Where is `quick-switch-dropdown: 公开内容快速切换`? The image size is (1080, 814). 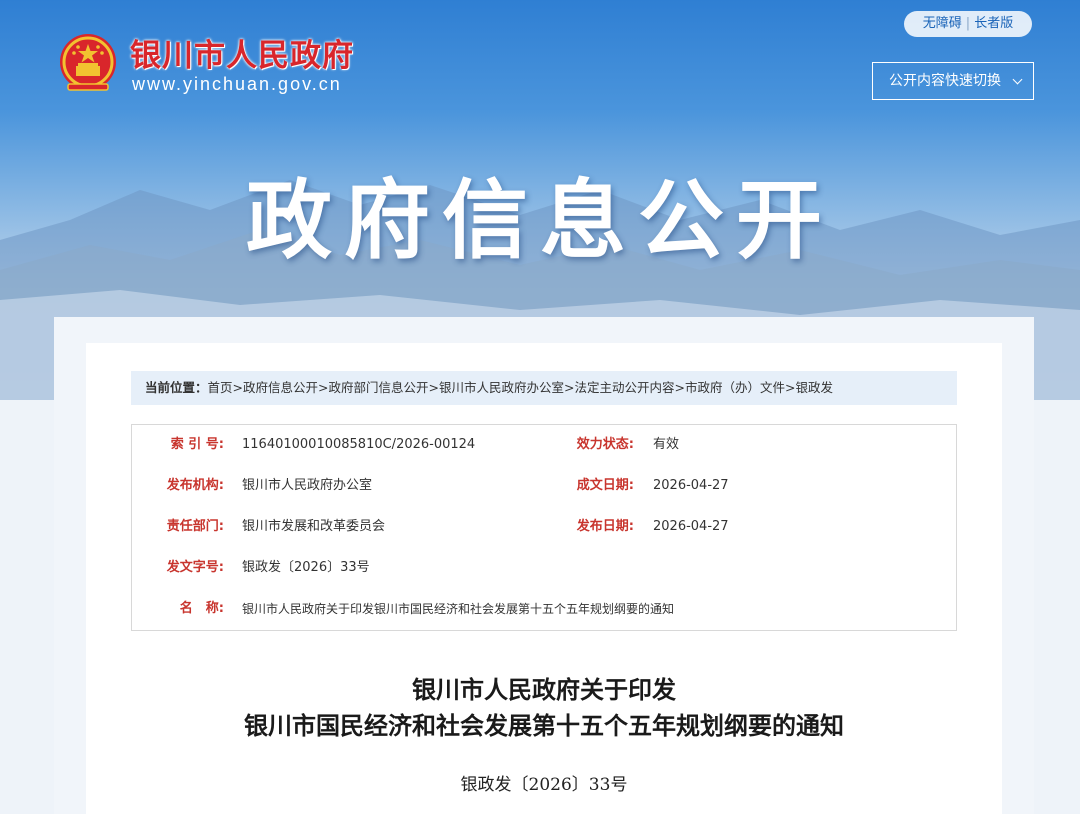
quick-switch-dropdown: 公开内容快速切换 is located at coordinates (953, 81).